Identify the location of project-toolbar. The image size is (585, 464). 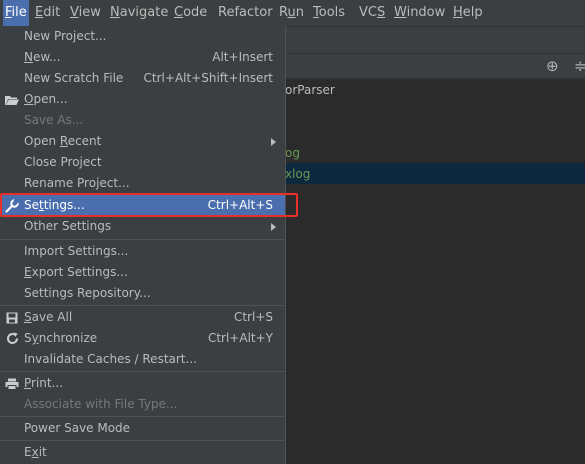
(435, 66).